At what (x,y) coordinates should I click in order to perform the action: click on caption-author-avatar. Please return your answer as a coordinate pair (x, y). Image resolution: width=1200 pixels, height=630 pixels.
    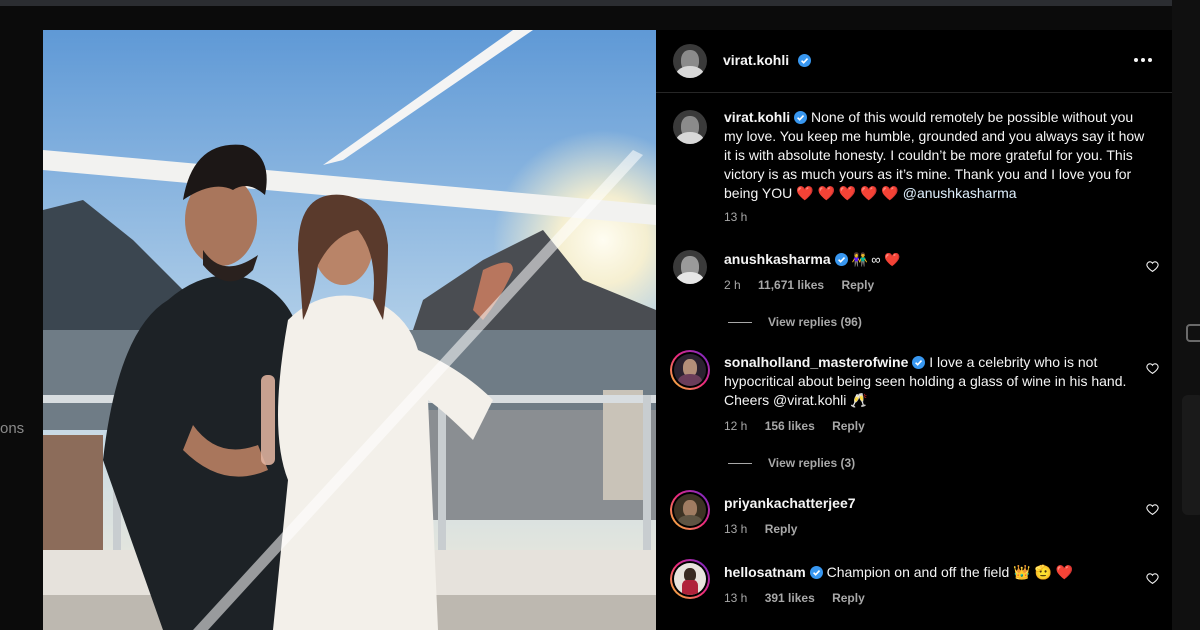
    Looking at the image, I should click on (690, 127).